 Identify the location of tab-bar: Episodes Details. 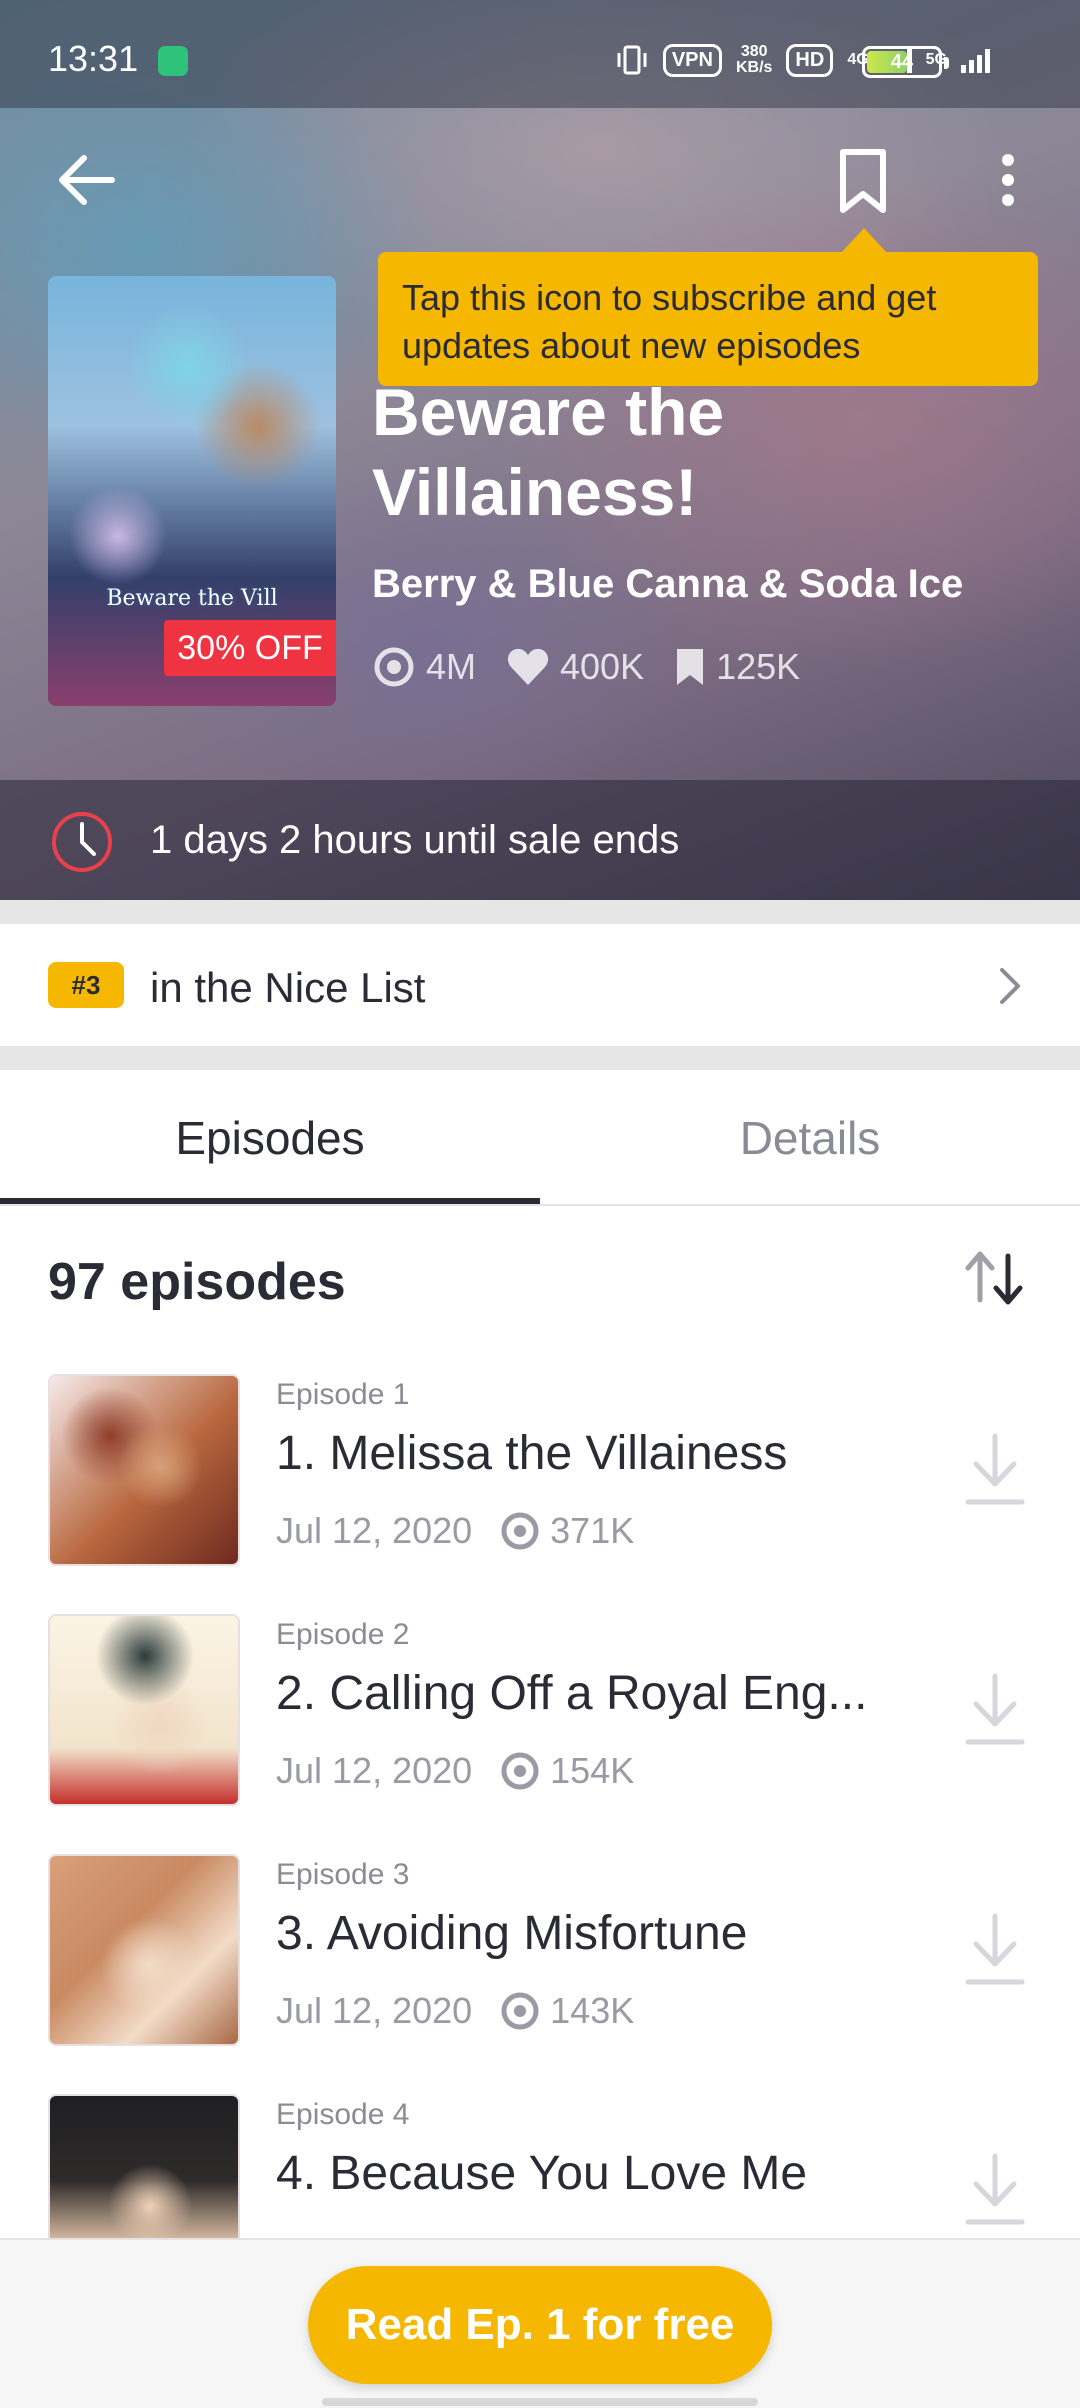
(540, 1138).